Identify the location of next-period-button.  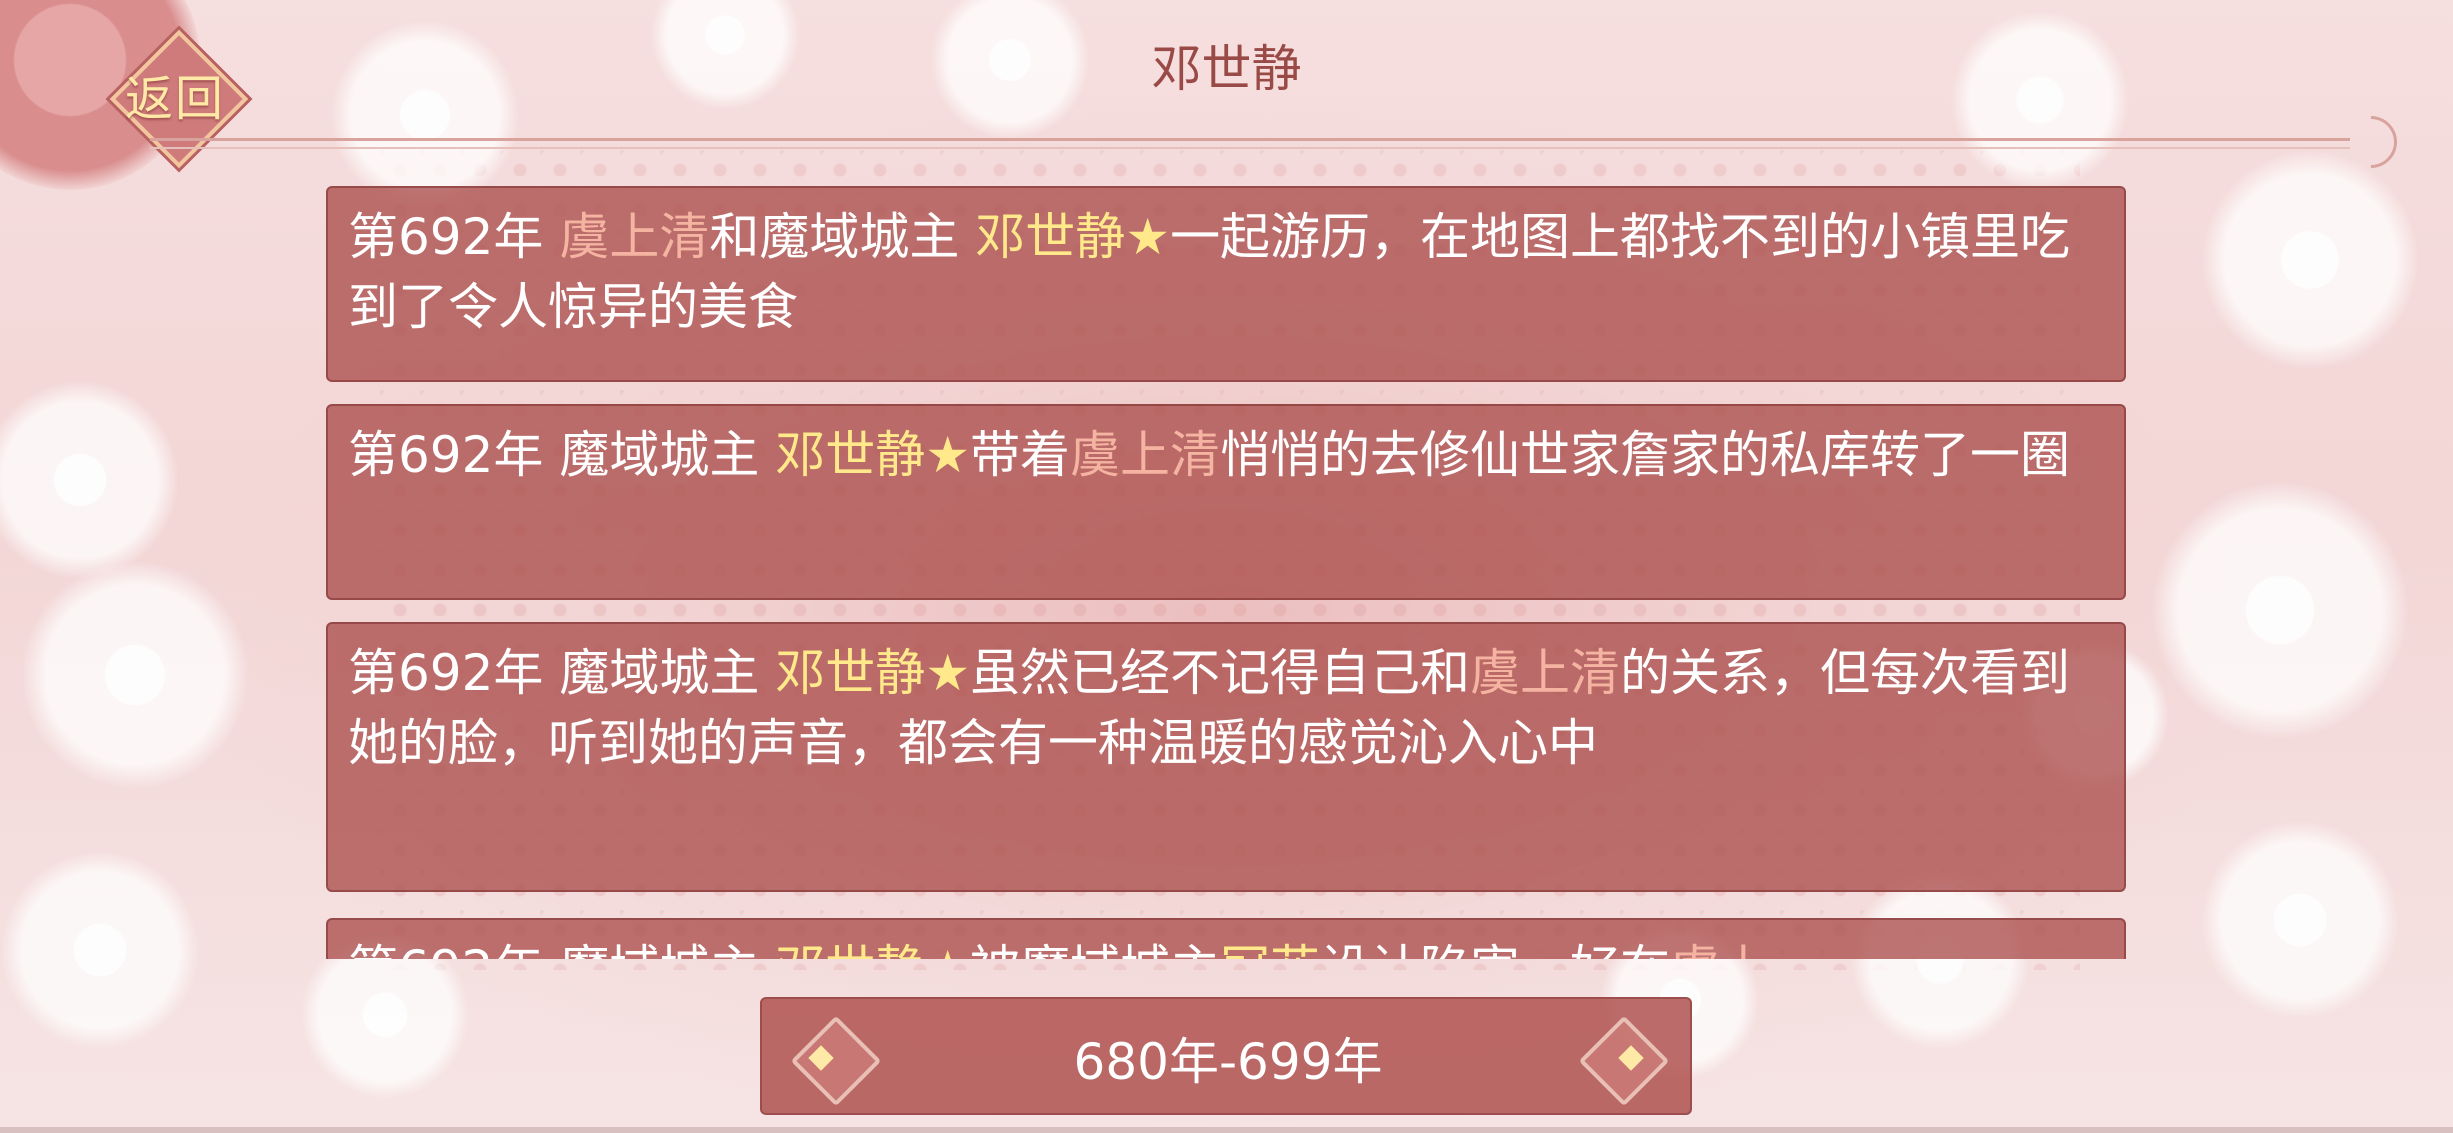
(1620, 1057).